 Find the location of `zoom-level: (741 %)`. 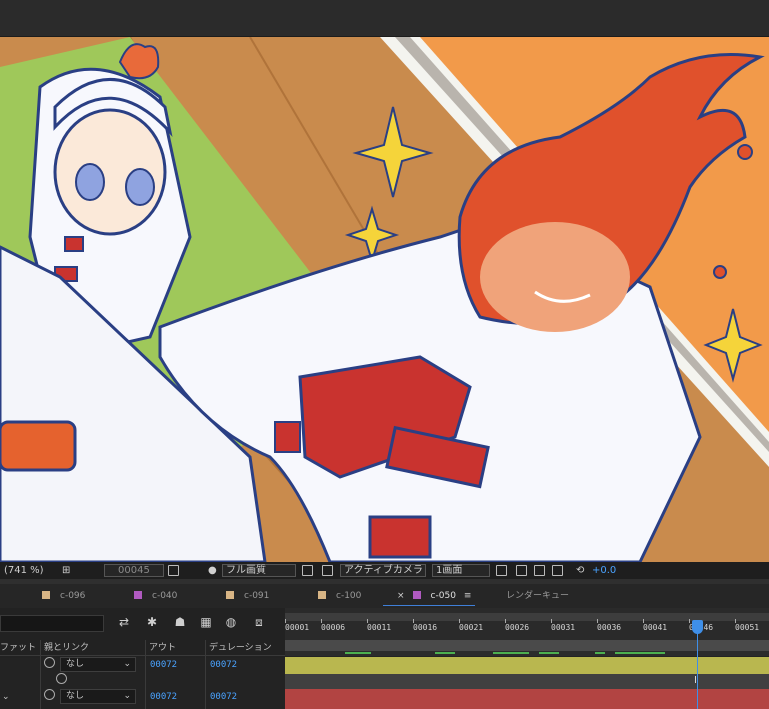

zoom-level: (741 %) is located at coordinates (24, 570).